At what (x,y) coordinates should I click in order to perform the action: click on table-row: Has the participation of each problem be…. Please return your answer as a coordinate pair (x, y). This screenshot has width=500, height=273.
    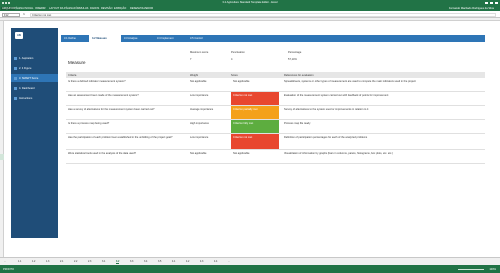
    Looking at the image, I should click on (275, 142).